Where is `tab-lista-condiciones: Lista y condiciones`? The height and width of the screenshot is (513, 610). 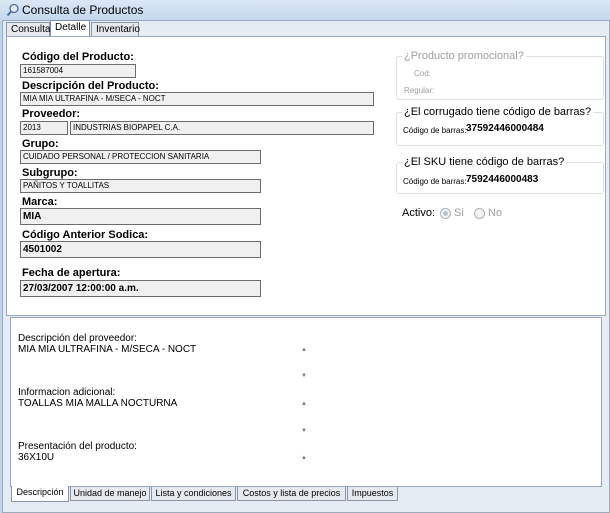
tab-lista-condiciones: Lista y condiciones is located at coordinates (193, 494).